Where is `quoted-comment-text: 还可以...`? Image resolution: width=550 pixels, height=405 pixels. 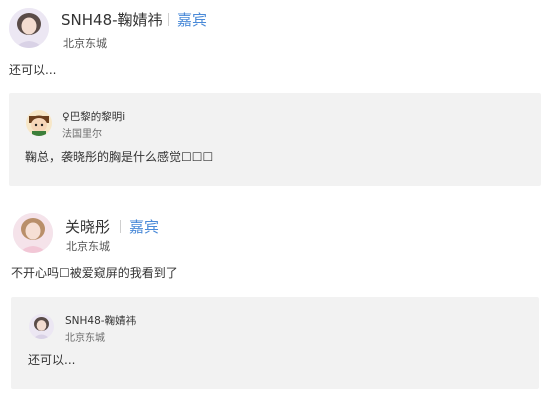
quoted-comment-text: 还可以... is located at coordinates (52, 360).